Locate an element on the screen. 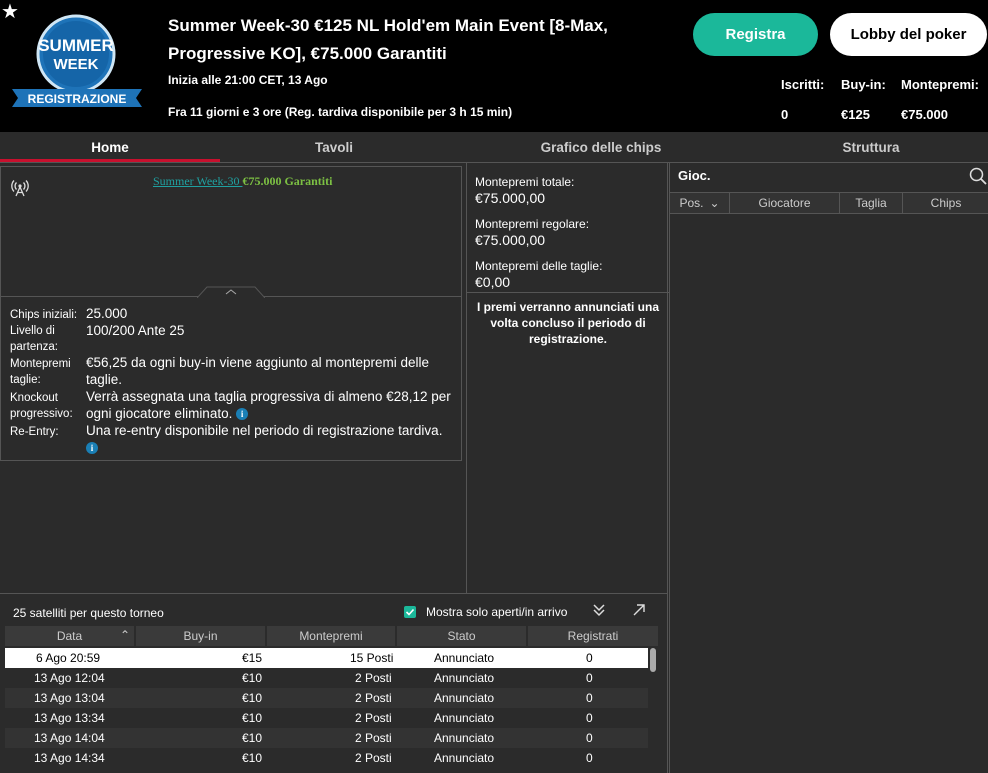  col-date: Data ⌃ is located at coordinates (70, 636).